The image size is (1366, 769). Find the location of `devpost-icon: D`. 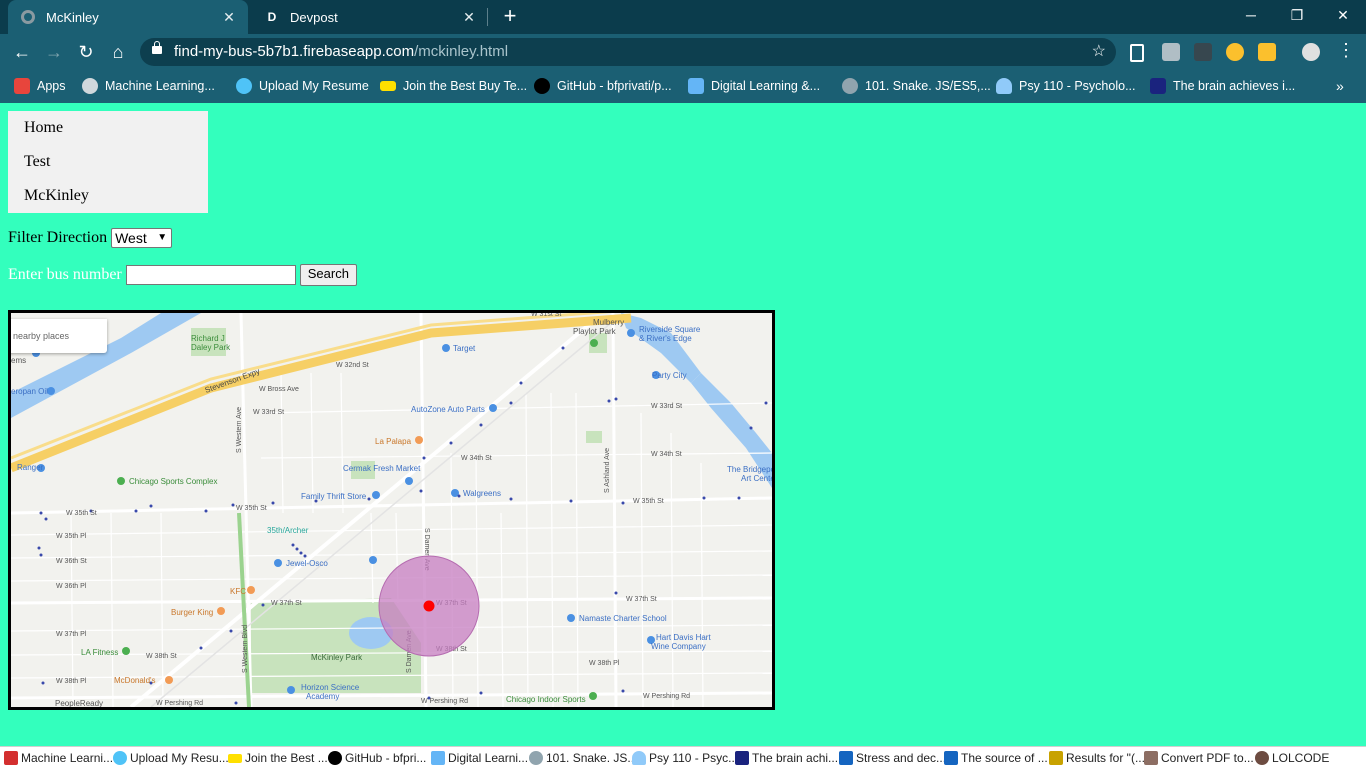

devpost-icon: D is located at coordinates (272, 17).